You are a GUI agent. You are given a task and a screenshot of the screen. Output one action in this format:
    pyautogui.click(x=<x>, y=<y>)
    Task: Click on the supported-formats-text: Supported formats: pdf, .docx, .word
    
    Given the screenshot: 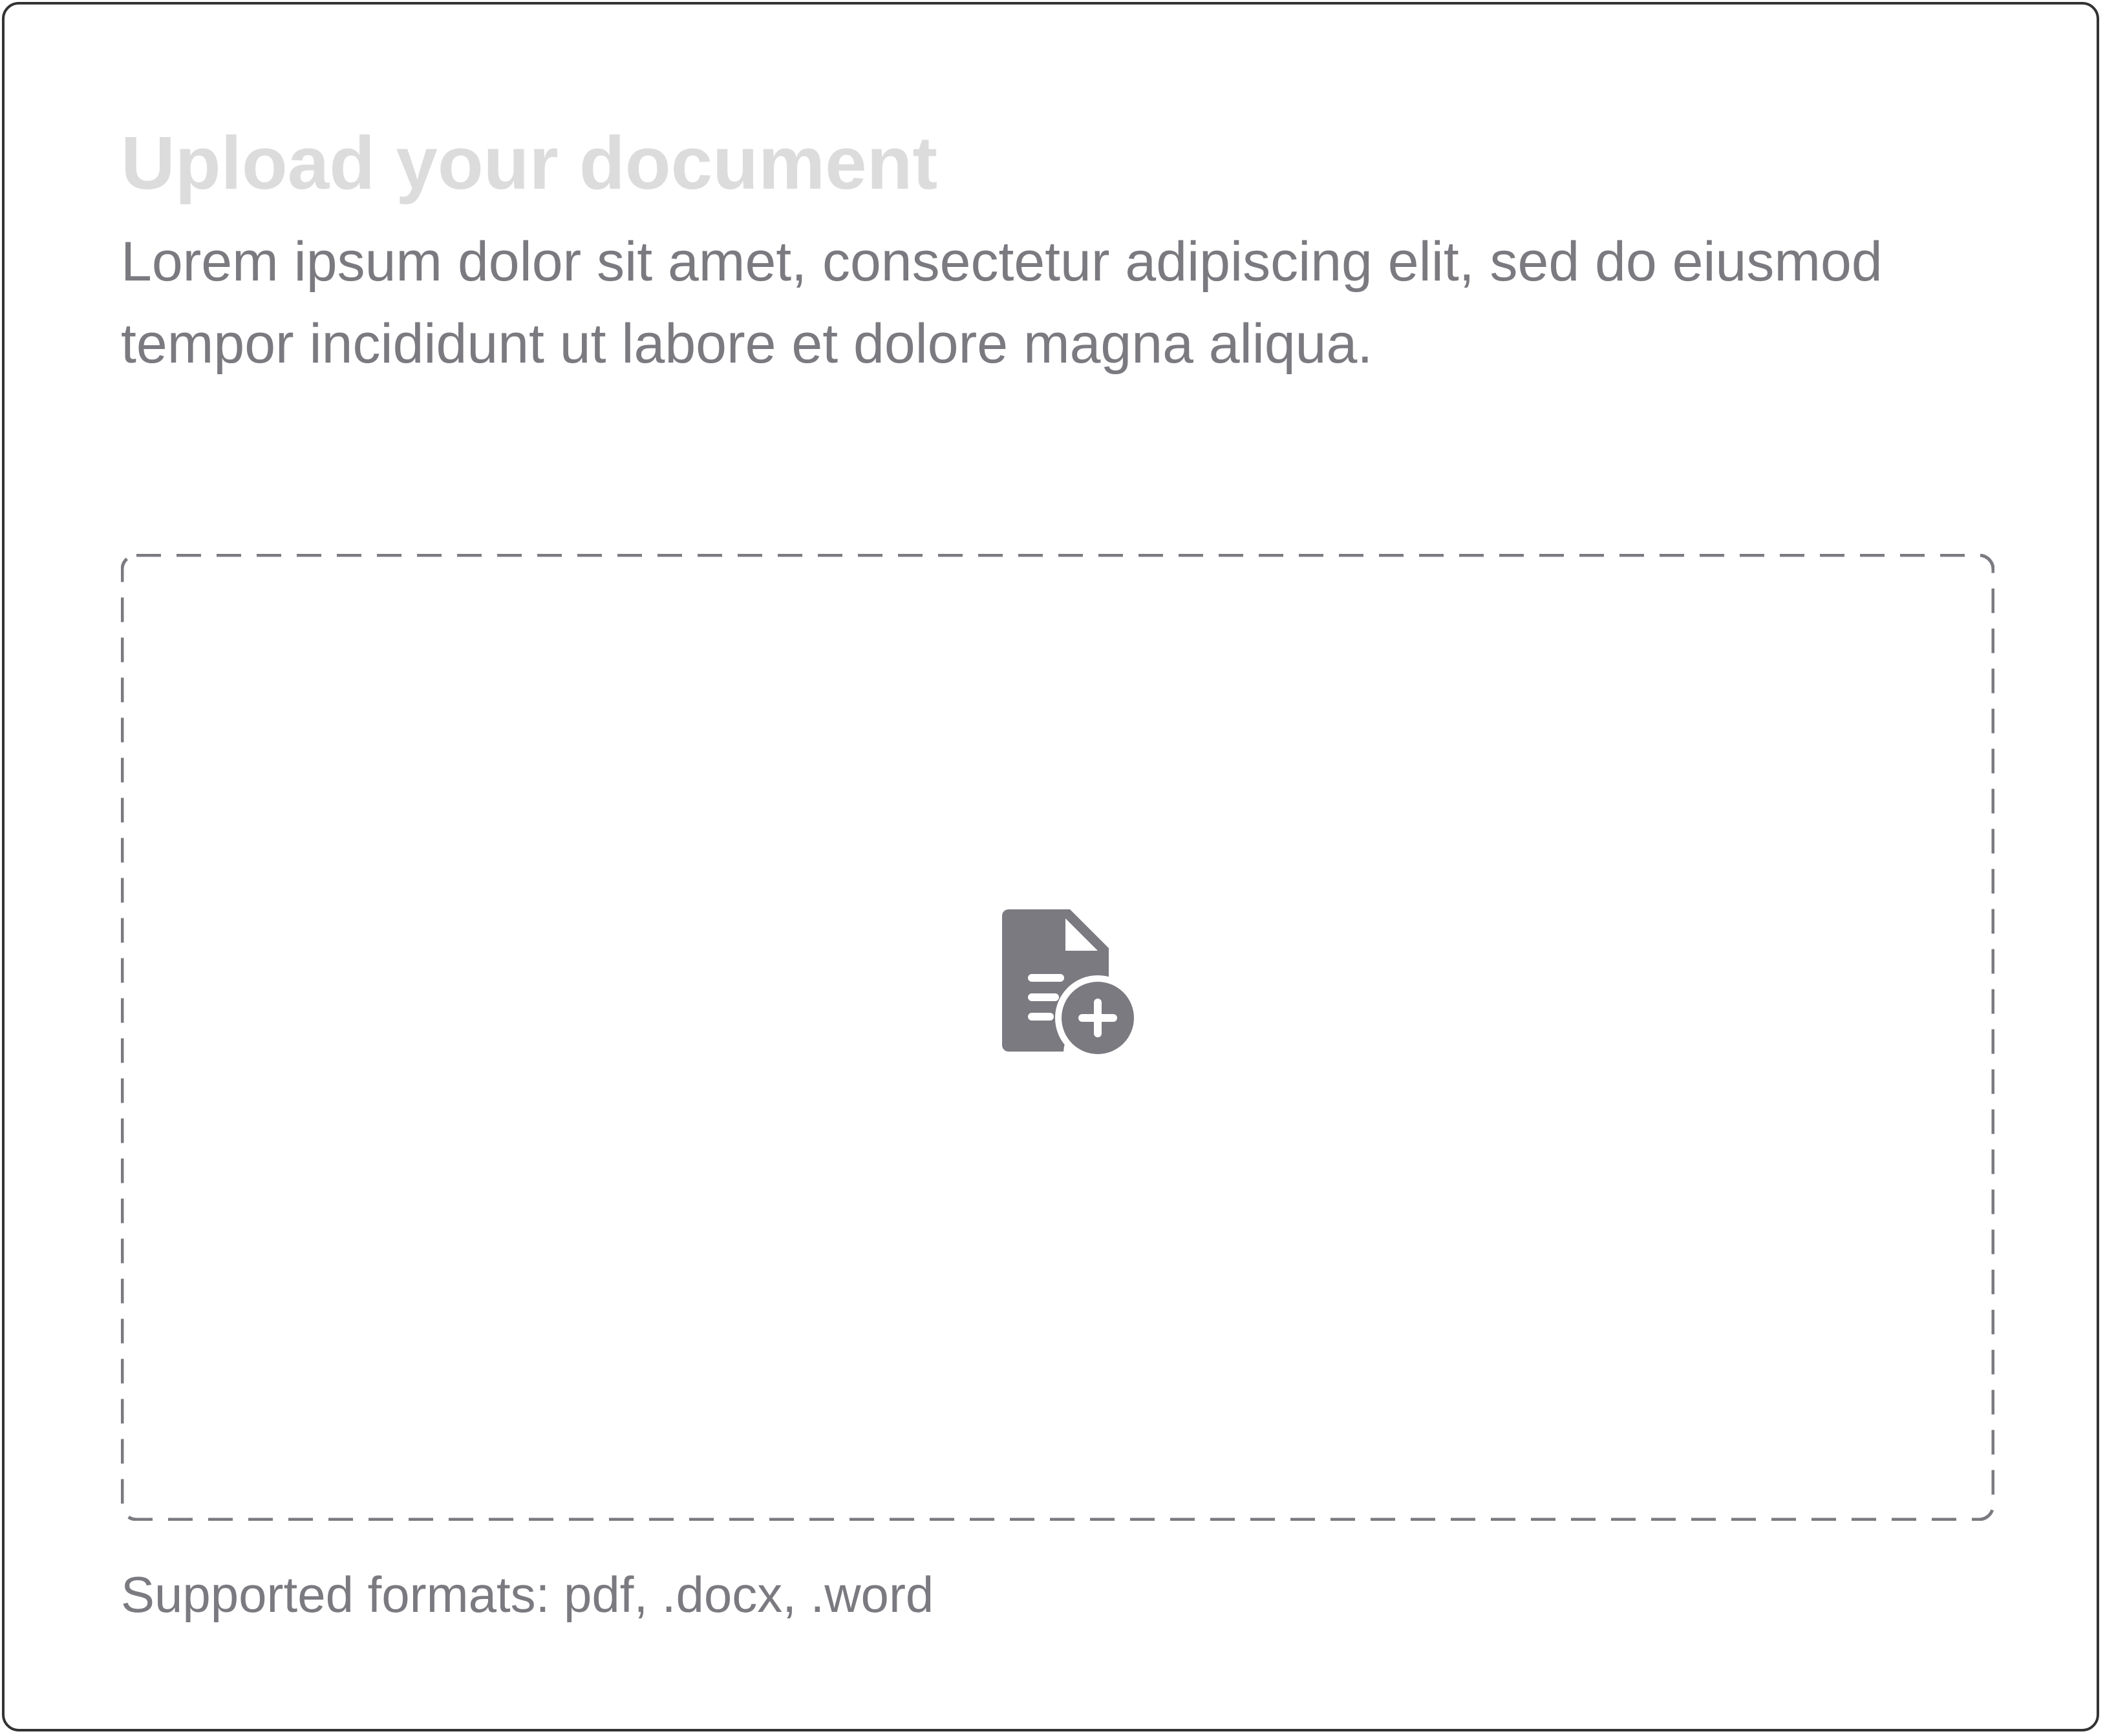 What is the action you would take?
    pyautogui.click(x=527, y=1595)
    